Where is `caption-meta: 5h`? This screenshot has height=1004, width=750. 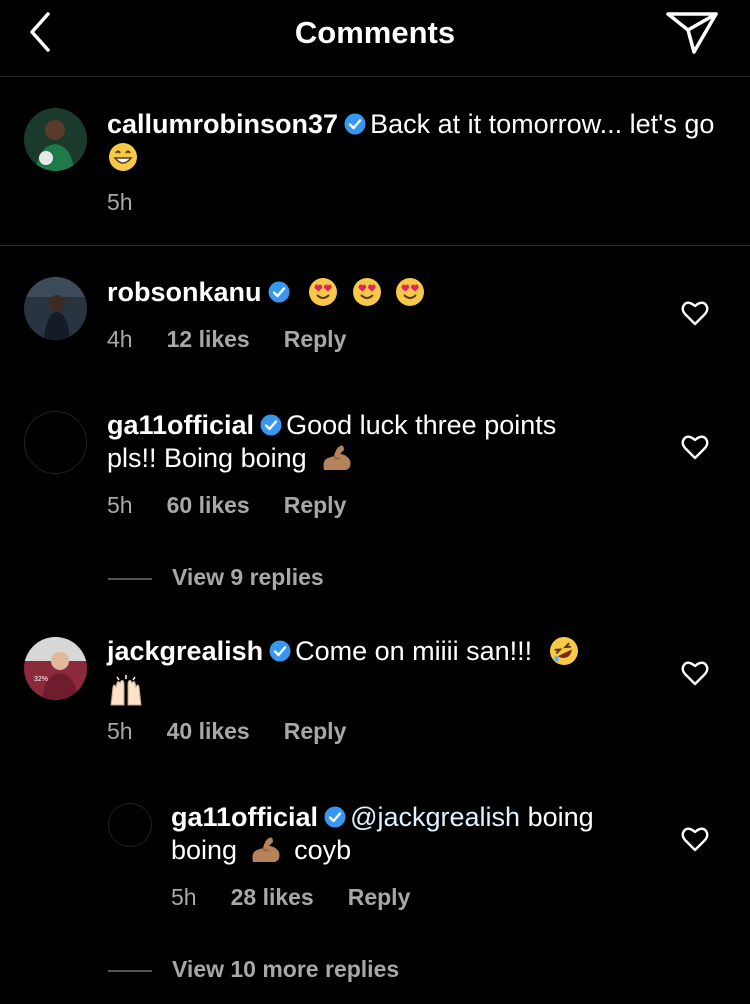 caption-meta: 5h is located at coordinates (137, 202).